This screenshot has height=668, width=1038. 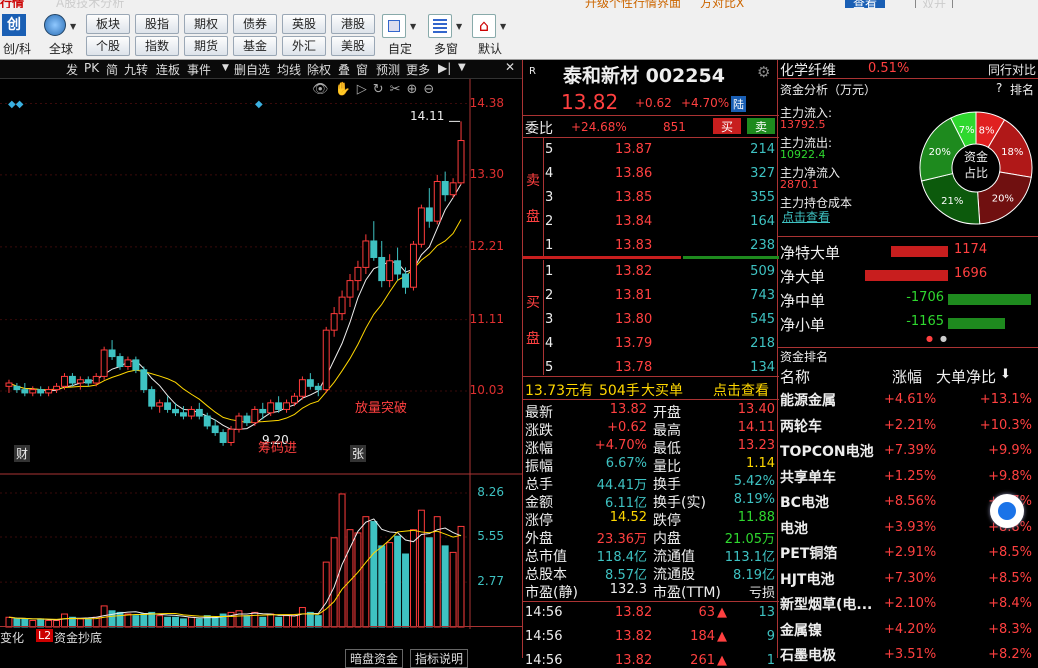 I want to click on stat-label: 总手, so click(x=539, y=485).